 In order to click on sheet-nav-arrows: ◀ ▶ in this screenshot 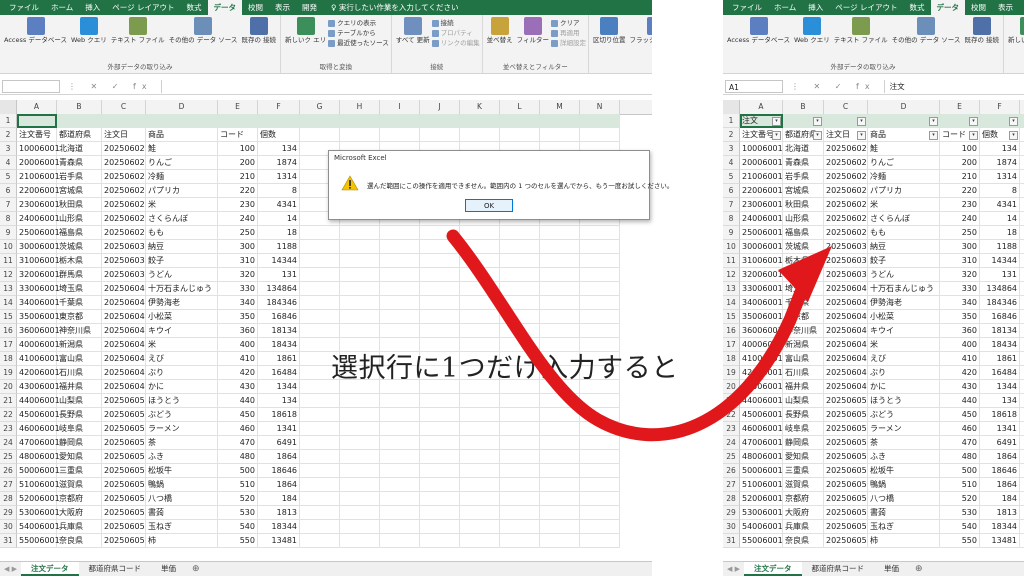, I will do `click(733, 569)`.